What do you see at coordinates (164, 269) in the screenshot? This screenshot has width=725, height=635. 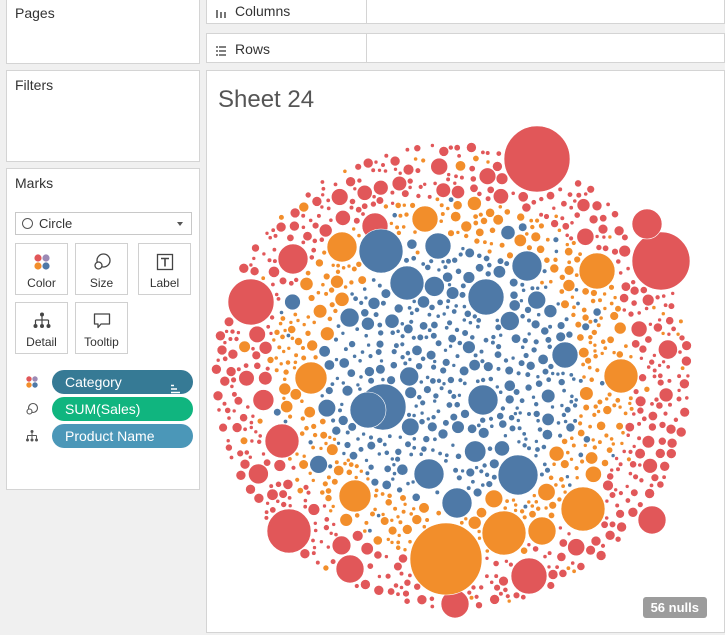 I see `label-button: Label` at bounding box center [164, 269].